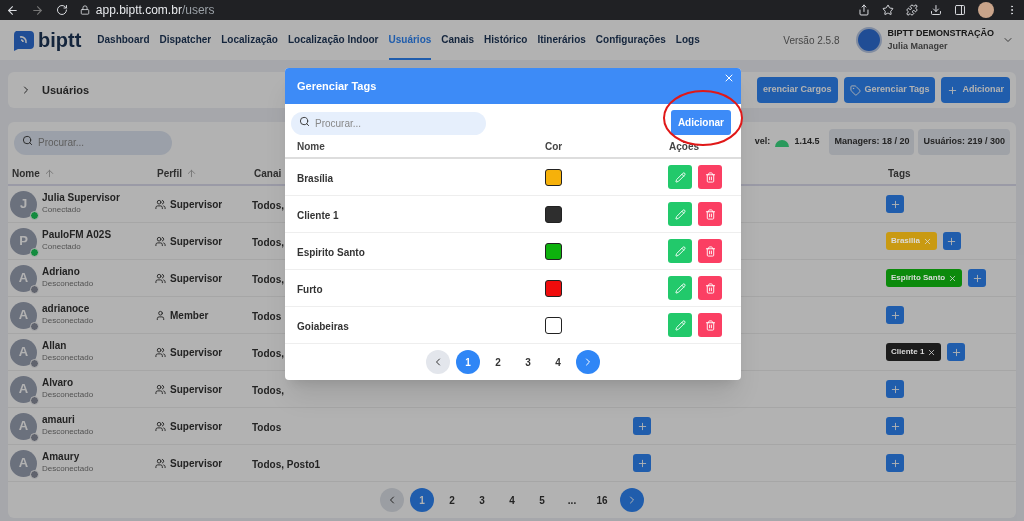  I want to click on app-version-value: 1.14.5, so click(807, 142).